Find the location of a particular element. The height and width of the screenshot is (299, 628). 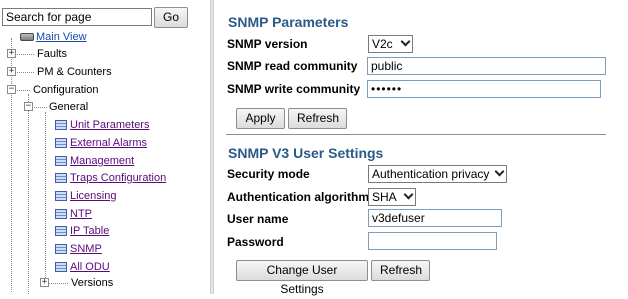

security-mode-select: Authentication privacy is located at coordinates (437, 174).